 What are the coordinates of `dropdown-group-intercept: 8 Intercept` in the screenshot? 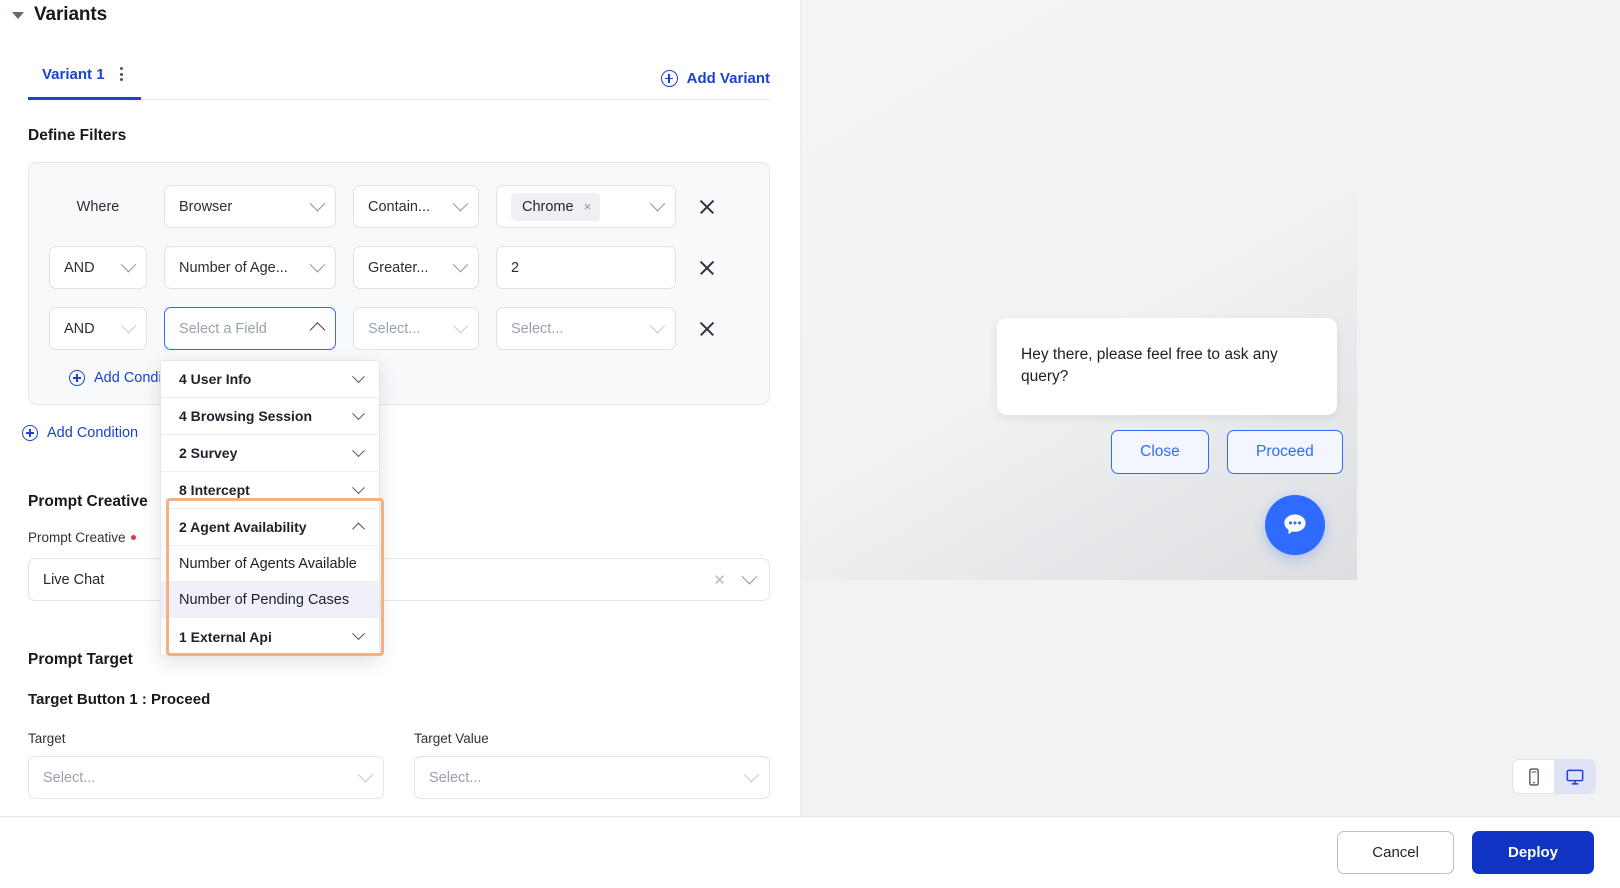 It's located at (270, 490).